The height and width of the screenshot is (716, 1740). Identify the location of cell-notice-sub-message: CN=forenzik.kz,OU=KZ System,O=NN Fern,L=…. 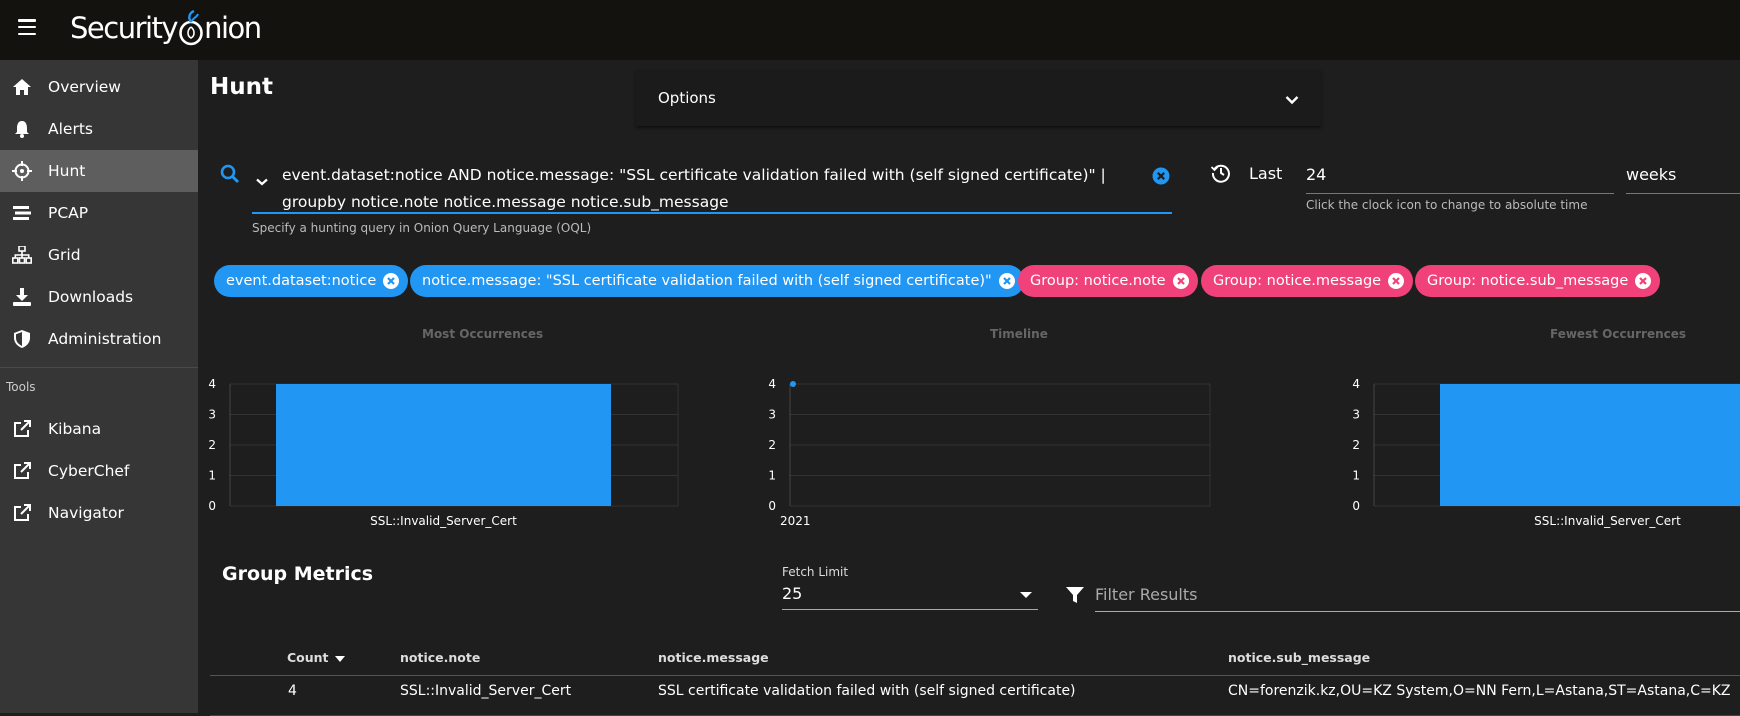
(1479, 691).